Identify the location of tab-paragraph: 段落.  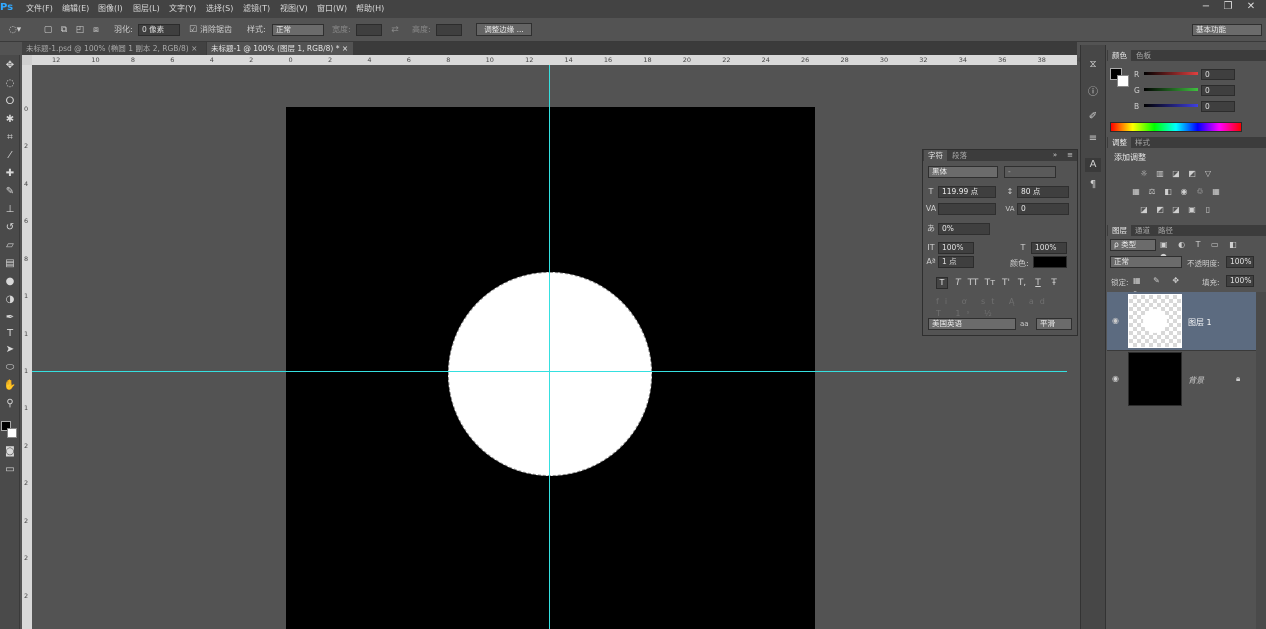
(959, 155).